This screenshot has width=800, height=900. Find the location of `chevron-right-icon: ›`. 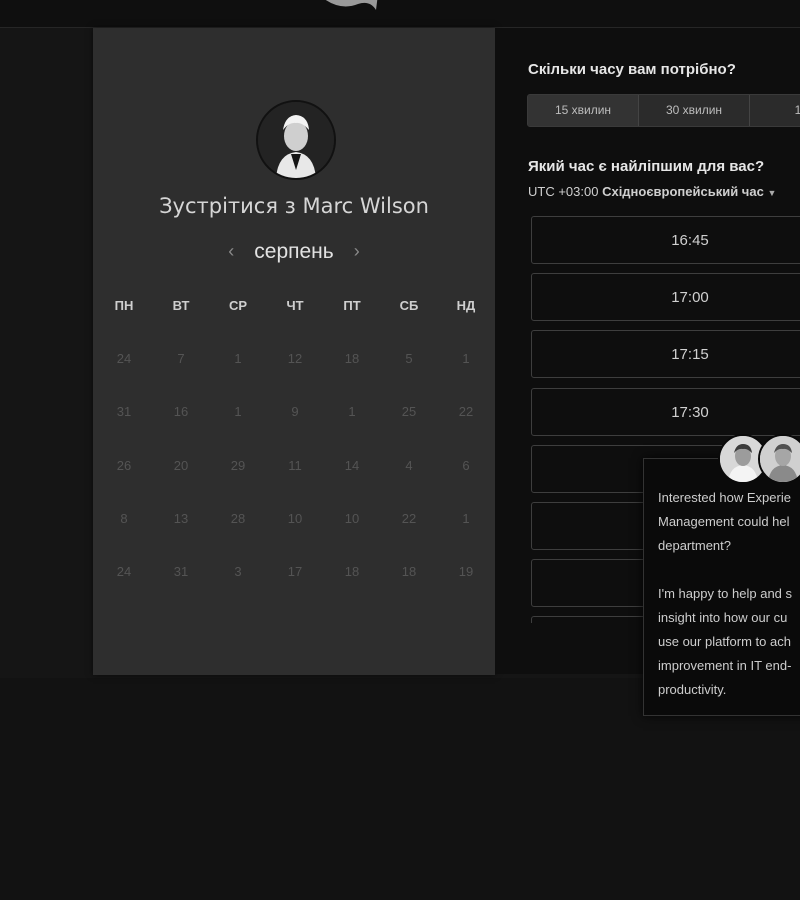

chevron-right-icon: › is located at coordinates (357, 251).